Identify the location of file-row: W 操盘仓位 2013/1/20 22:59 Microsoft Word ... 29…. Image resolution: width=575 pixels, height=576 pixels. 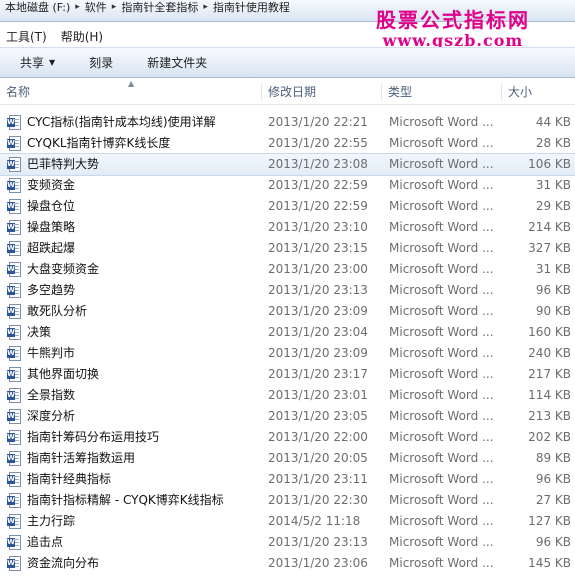
(287, 206).